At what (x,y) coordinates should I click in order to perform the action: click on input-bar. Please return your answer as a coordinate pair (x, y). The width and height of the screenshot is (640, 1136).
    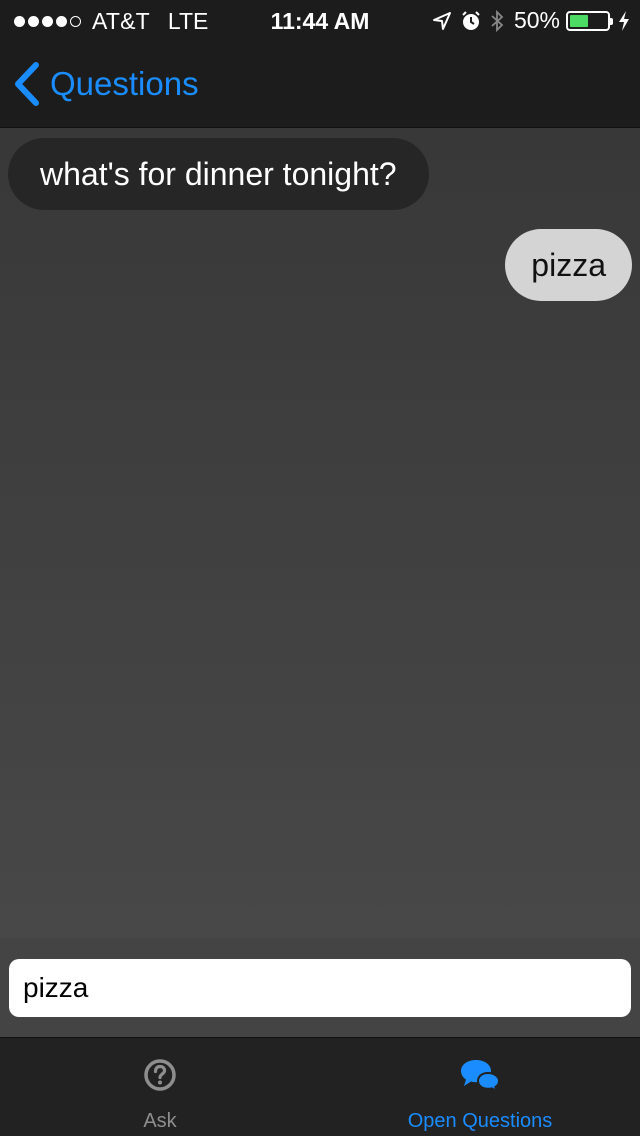
    Looking at the image, I should click on (320, 987).